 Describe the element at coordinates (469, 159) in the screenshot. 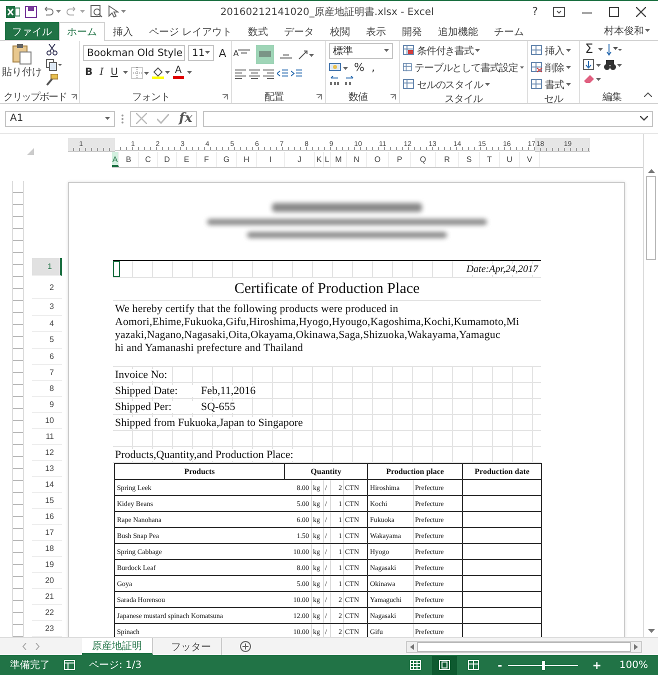

I see `column-header: S` at that location.